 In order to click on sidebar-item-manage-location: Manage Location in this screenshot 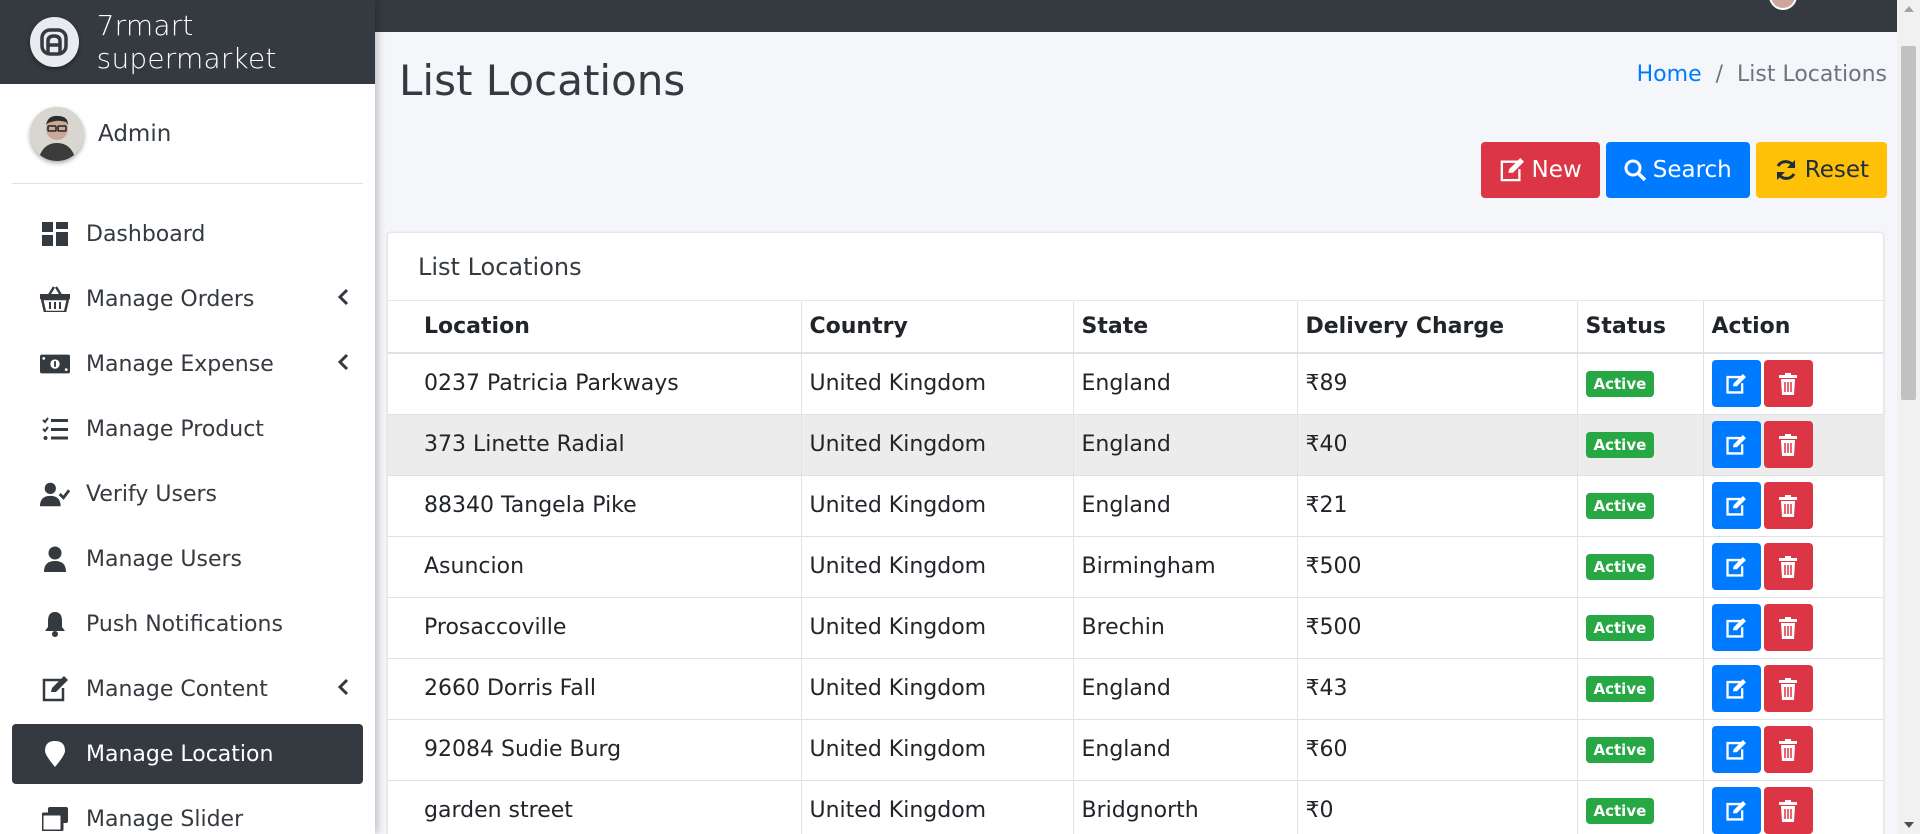, I will do `click(187, 754)`.